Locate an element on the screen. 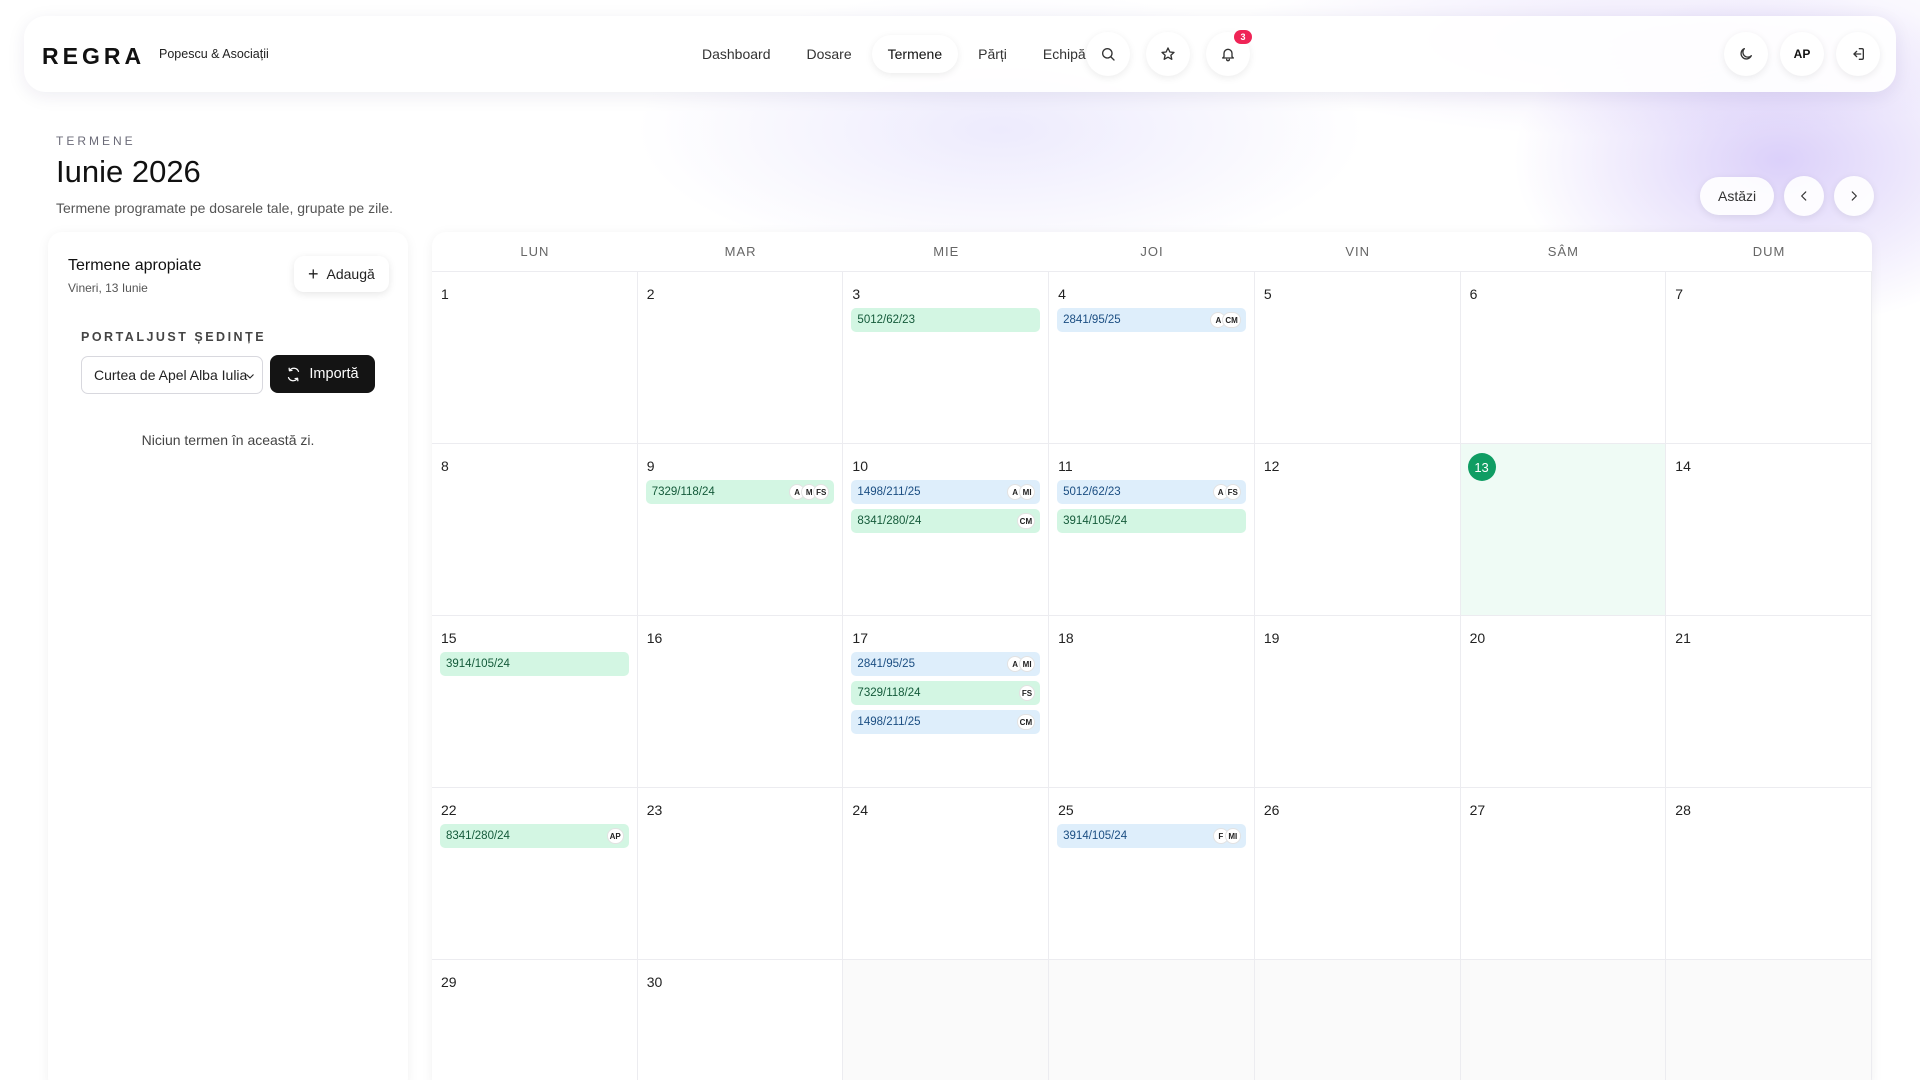 The height and width of the screenshot is (1080, 1920). user-controls: AP is located at coordinates (1802, 54).